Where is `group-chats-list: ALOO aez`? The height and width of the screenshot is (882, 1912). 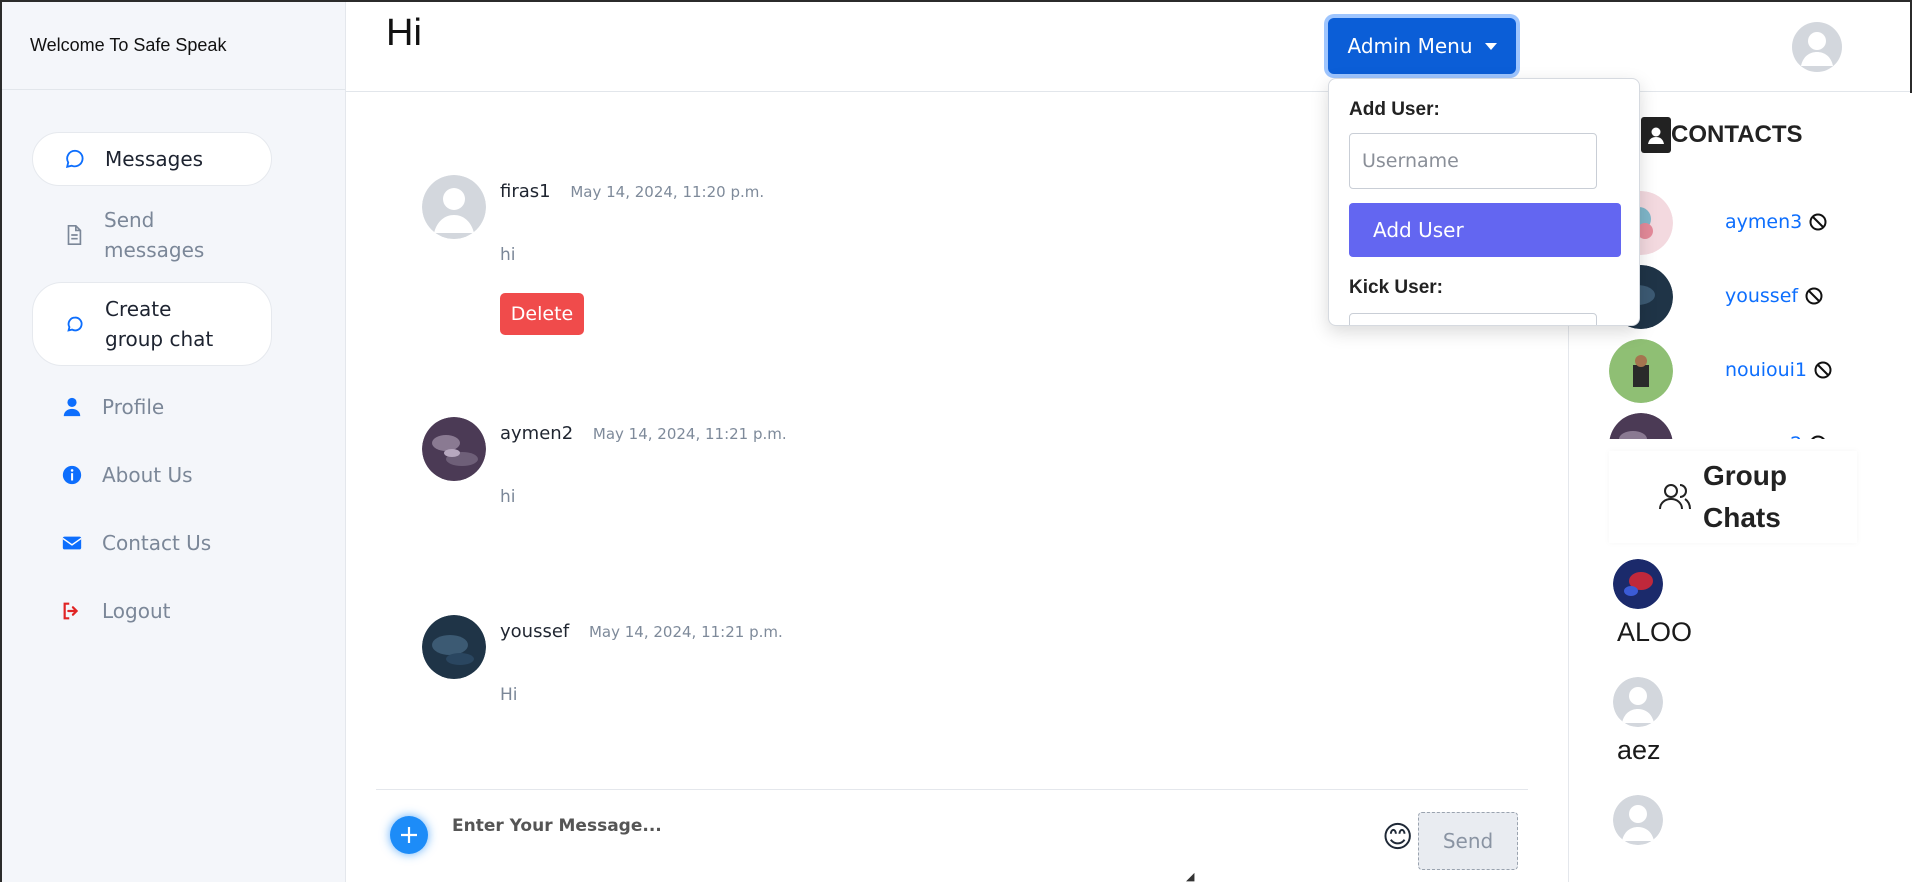
group-chats-list: ALOO aez is located at coordinates (1753, 720).